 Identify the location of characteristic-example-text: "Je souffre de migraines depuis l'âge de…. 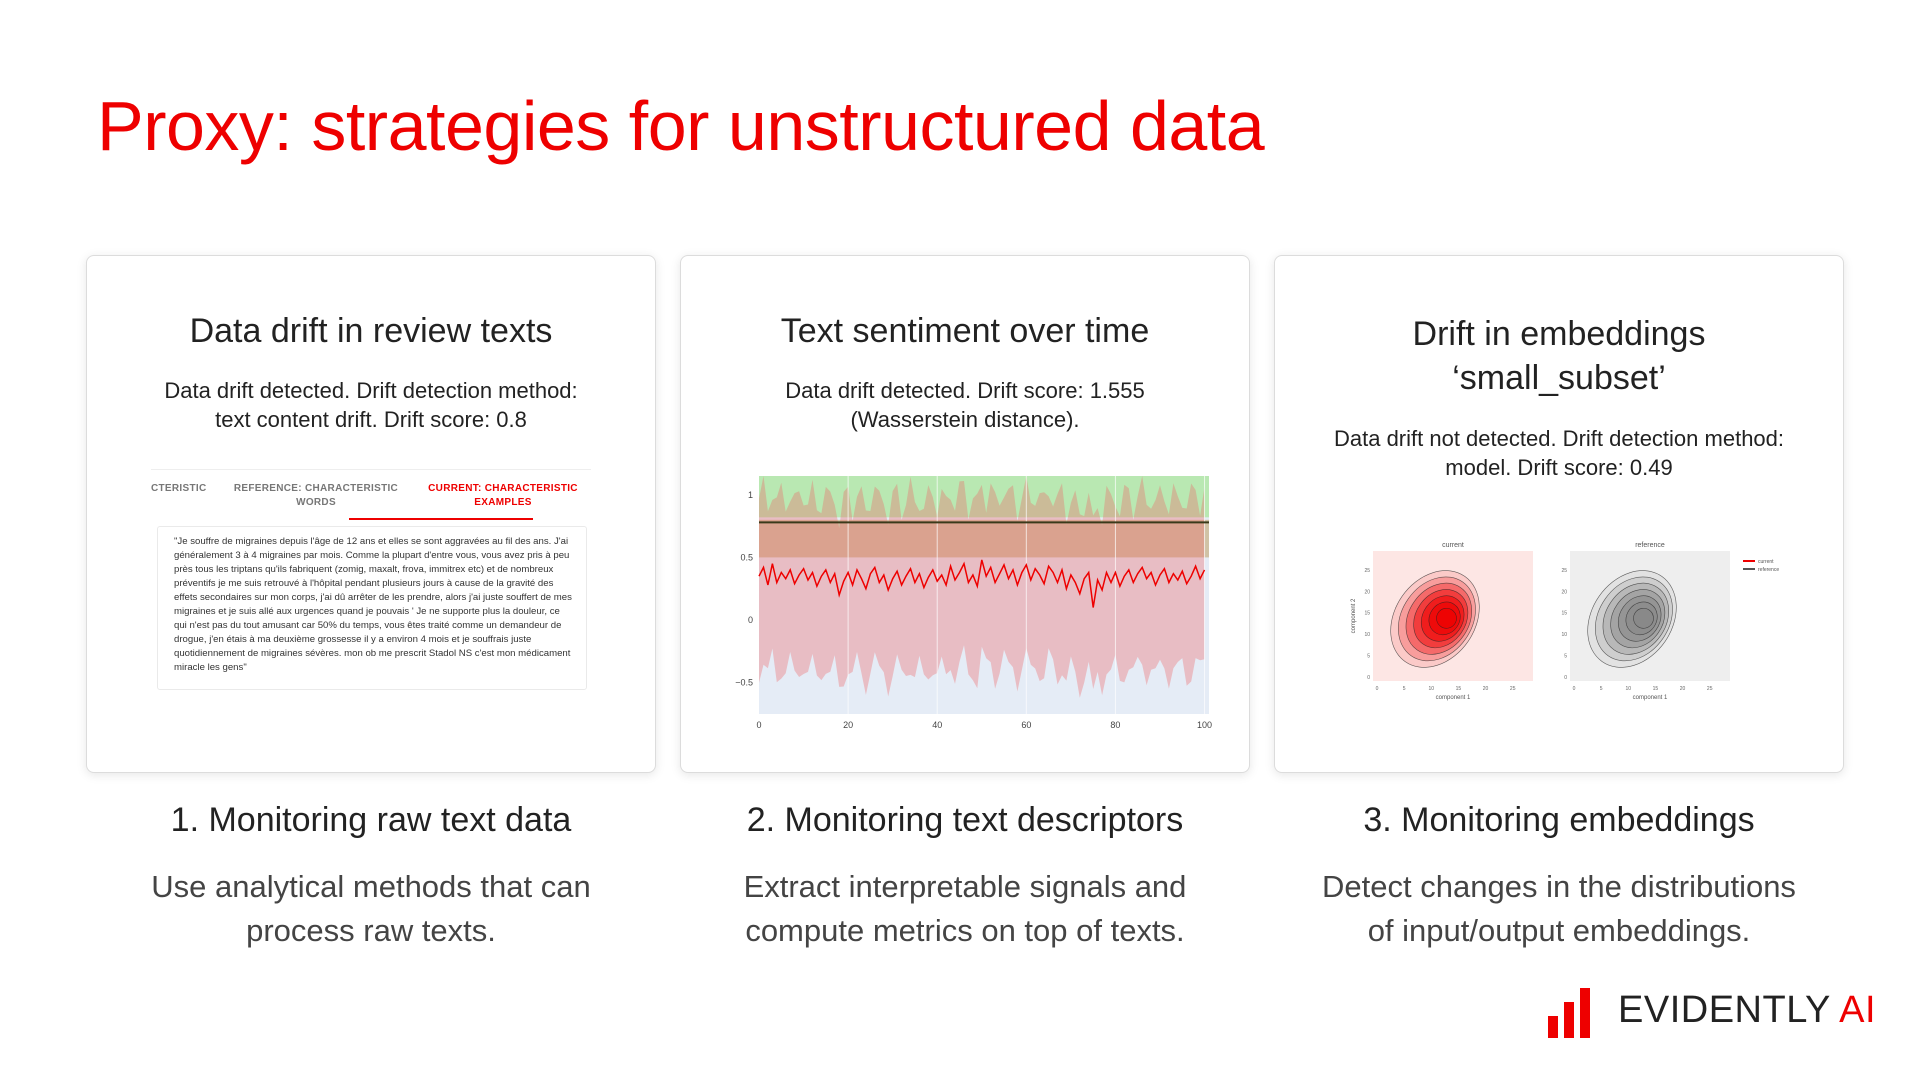
(372, 608).